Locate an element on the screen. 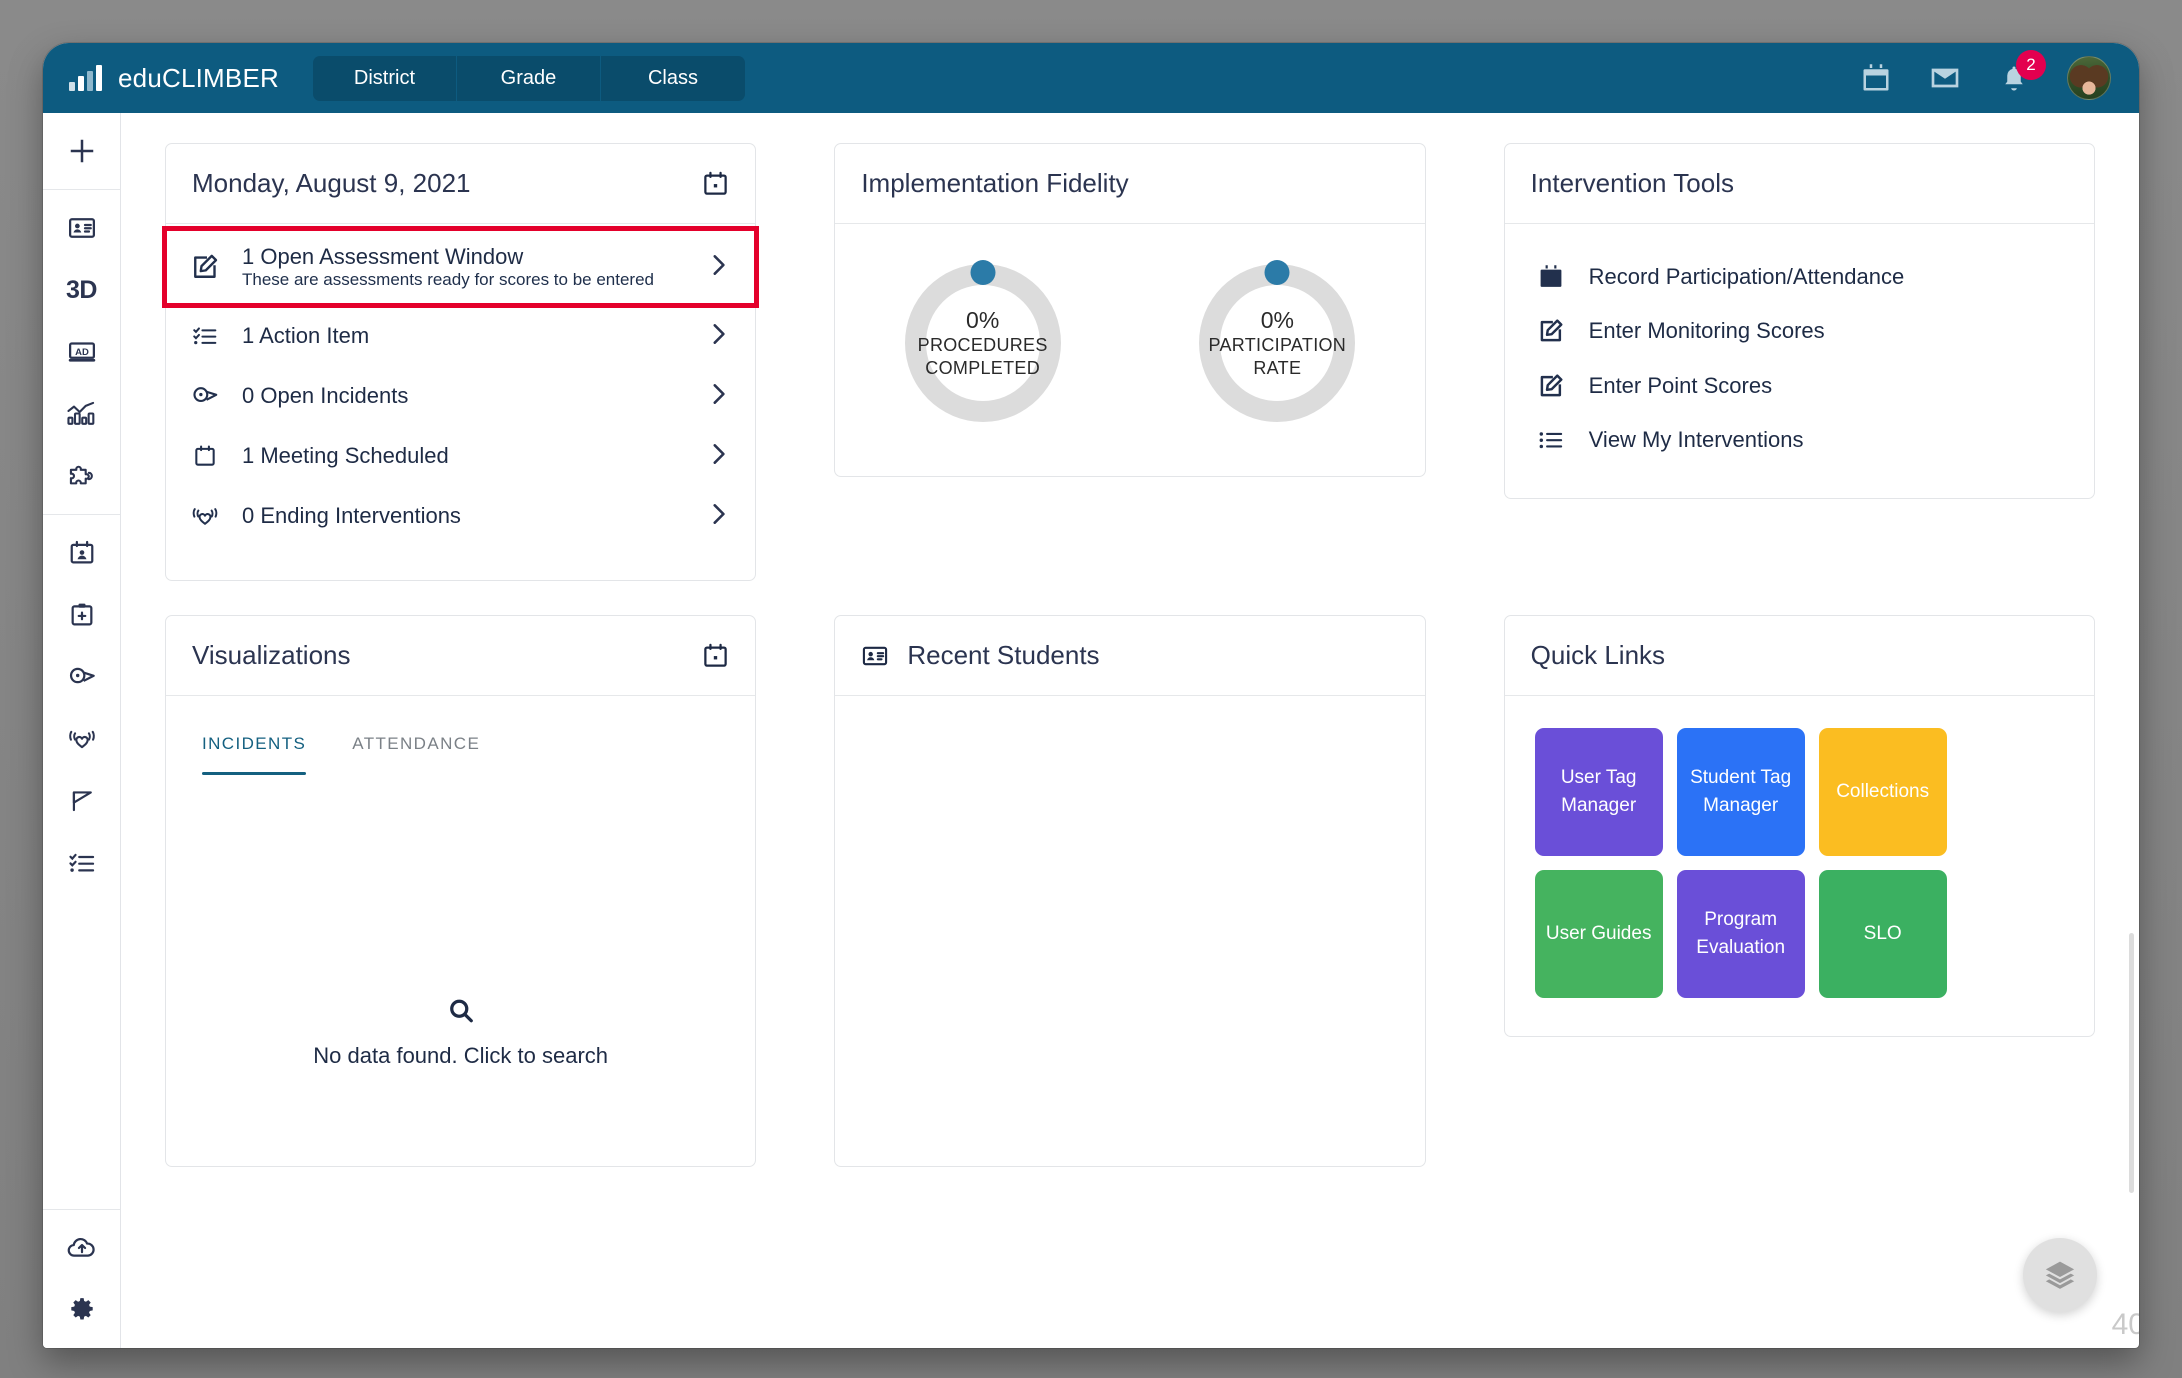 The height and width of the screenshot is (1378, 2182). todo-row-action-item: 1 Action Item is located at coordinates (460, 336).